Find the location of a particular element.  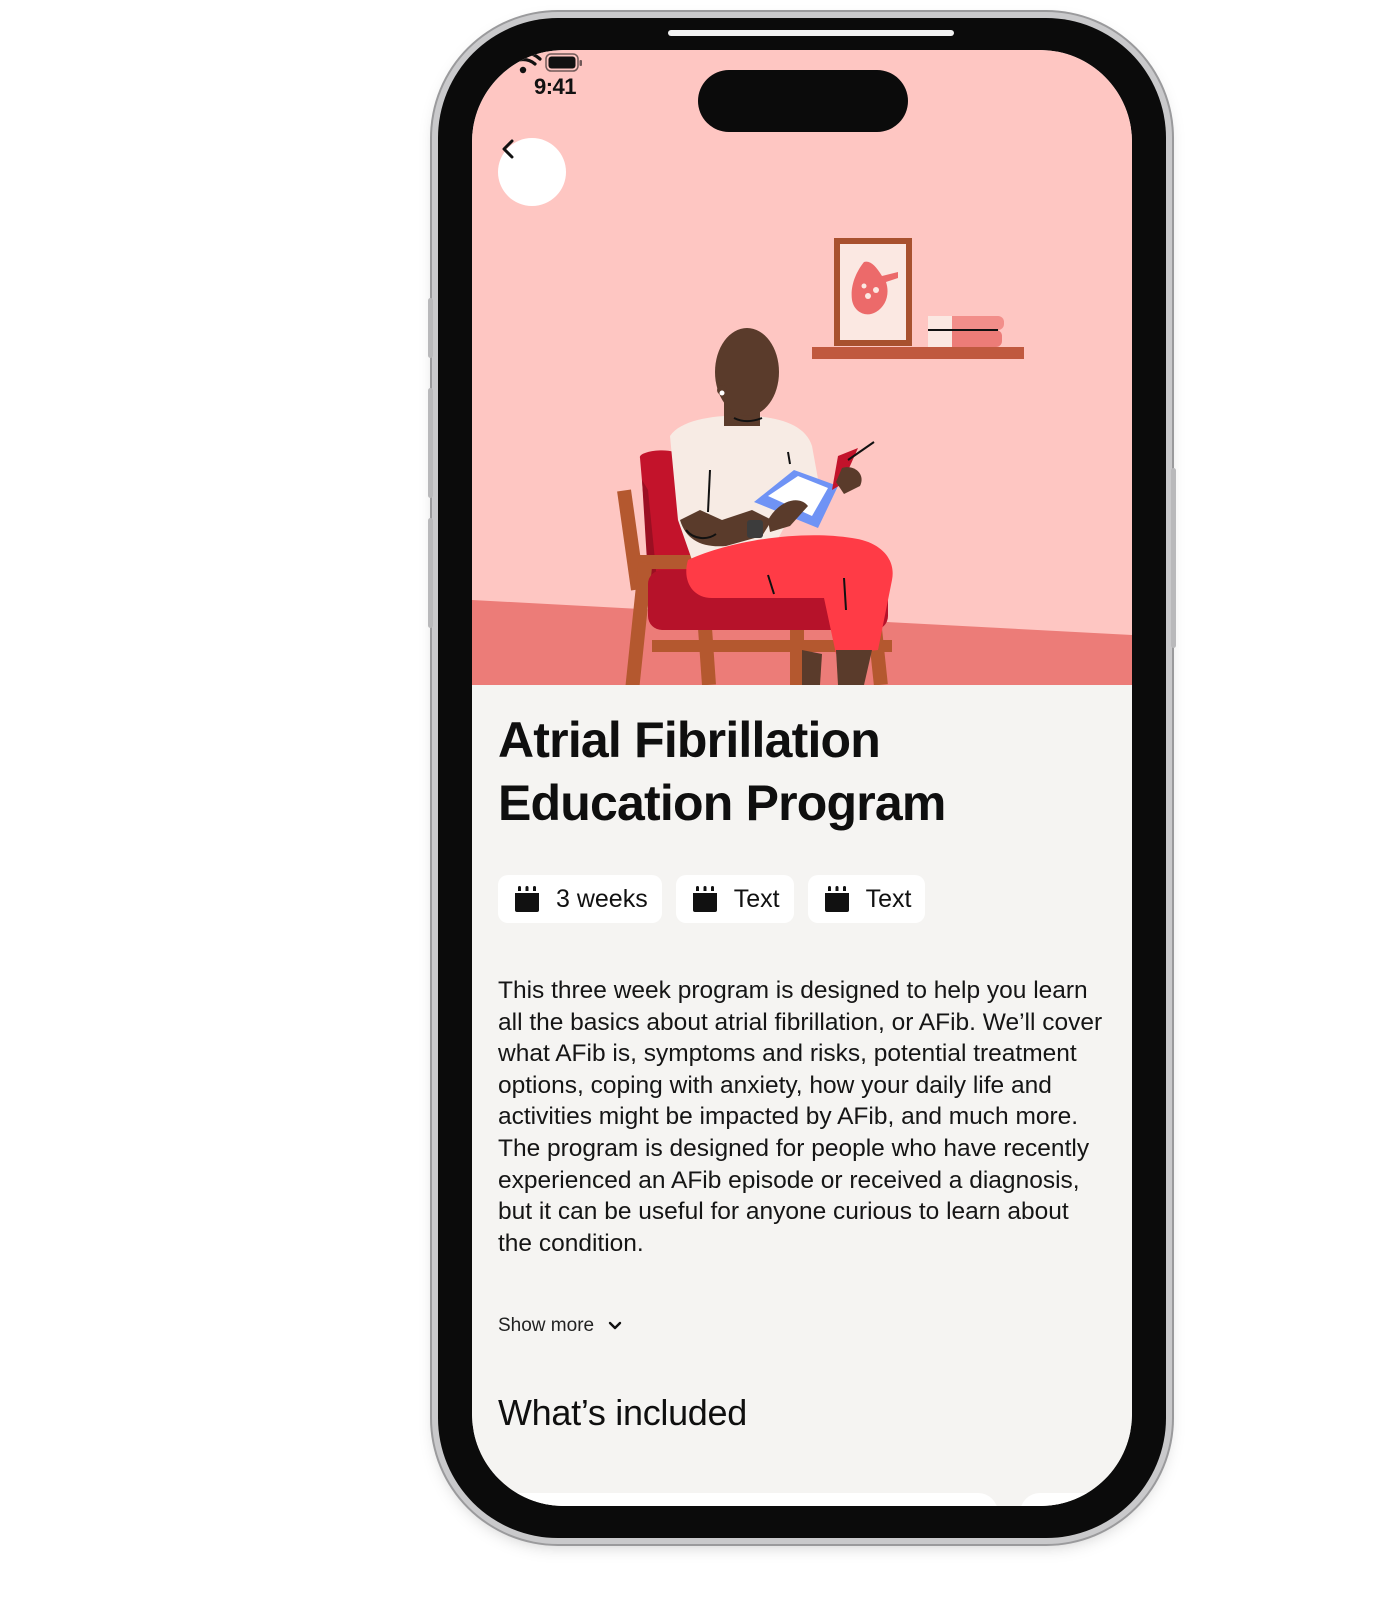

action-button is located at coordinates (430, 328).